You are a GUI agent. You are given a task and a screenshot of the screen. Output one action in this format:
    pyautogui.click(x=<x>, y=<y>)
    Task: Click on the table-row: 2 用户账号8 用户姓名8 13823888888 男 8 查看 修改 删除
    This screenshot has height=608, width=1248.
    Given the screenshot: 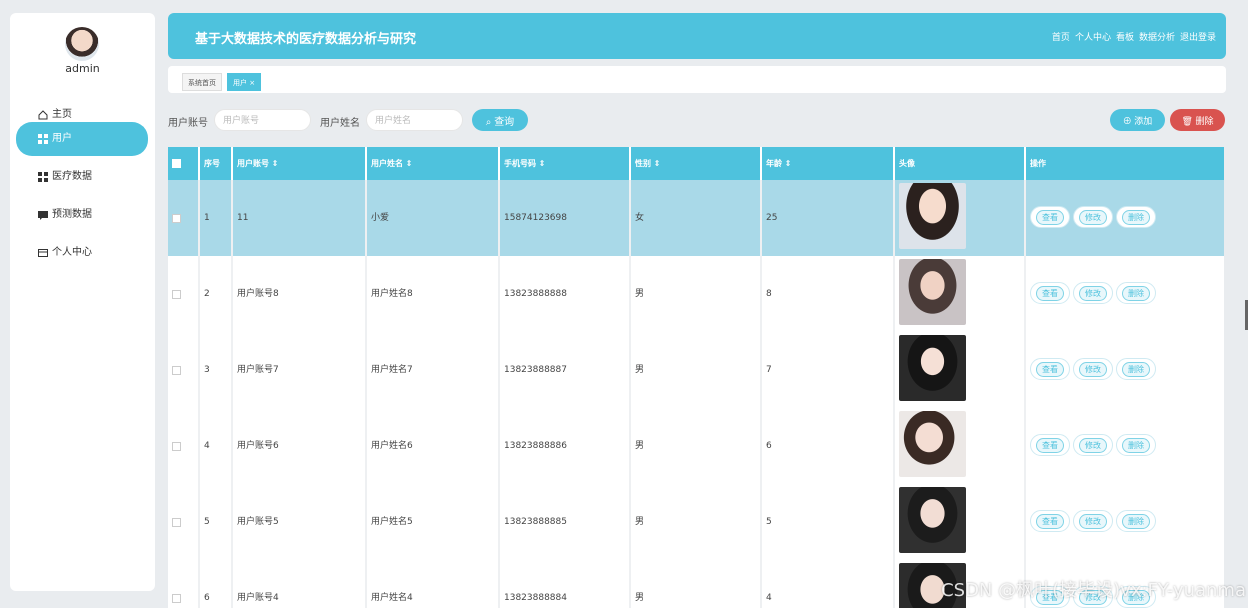 What is the action you would take?
    pyautogui.click(x=696, y=294)
    